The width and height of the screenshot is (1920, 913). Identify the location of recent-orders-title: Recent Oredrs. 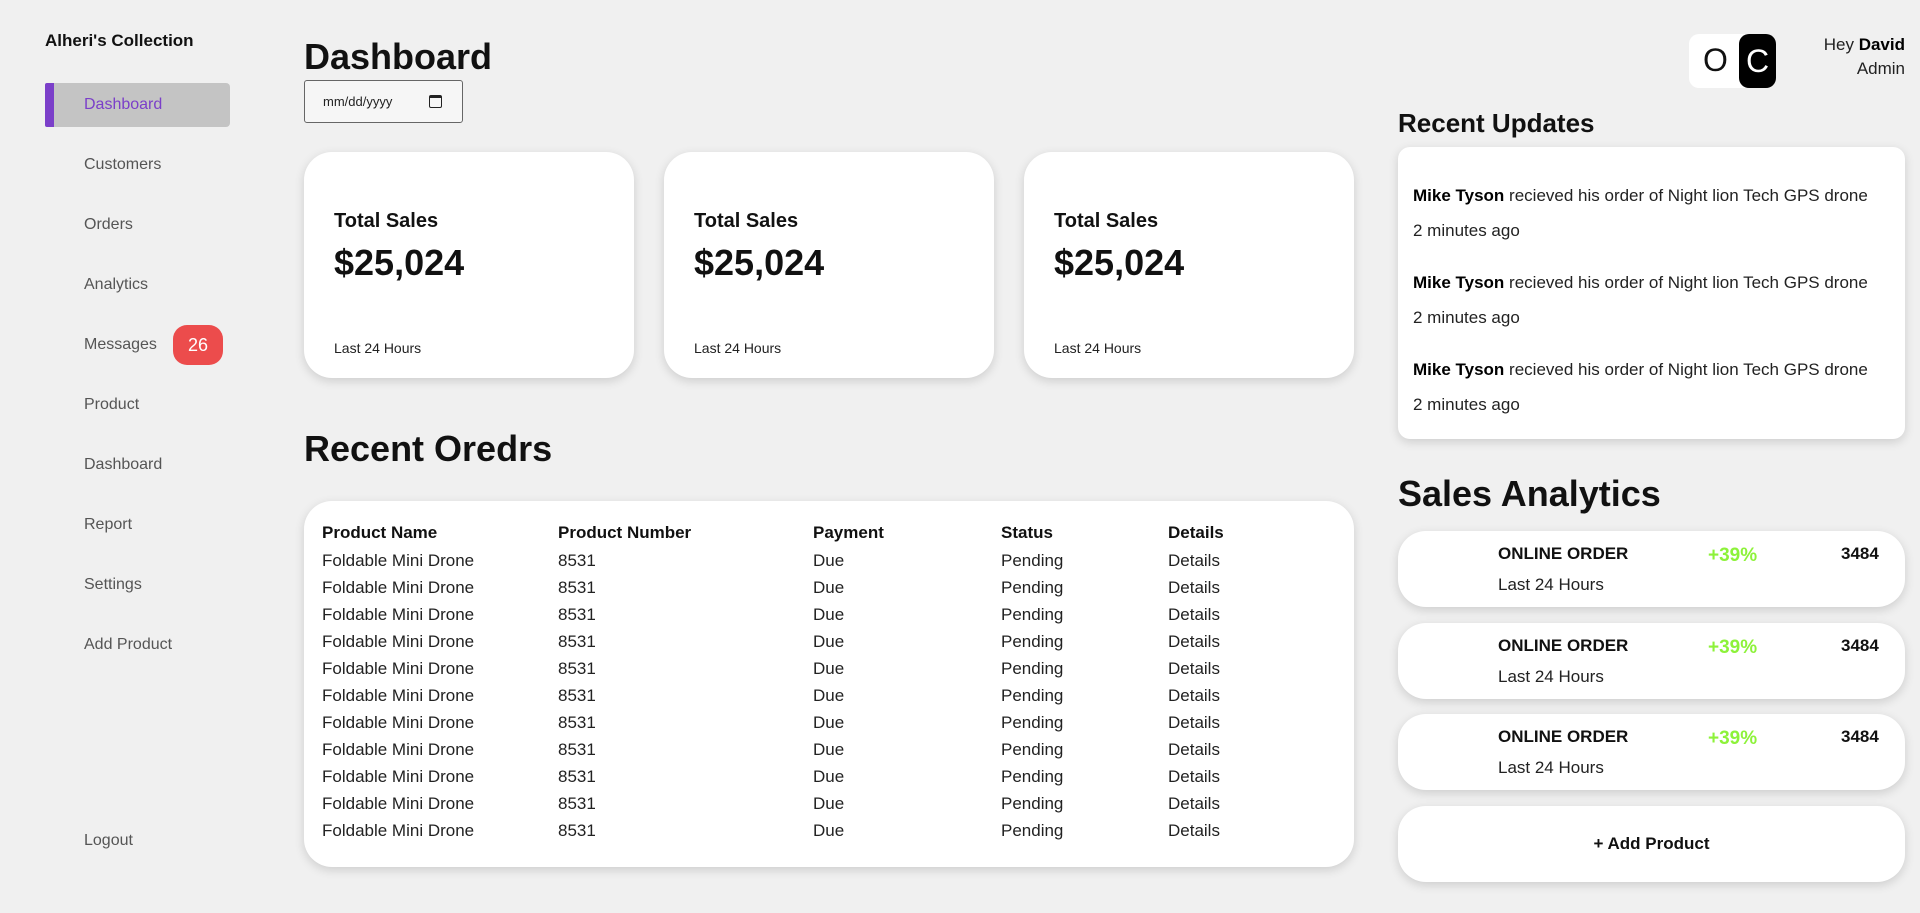
(428, 448).